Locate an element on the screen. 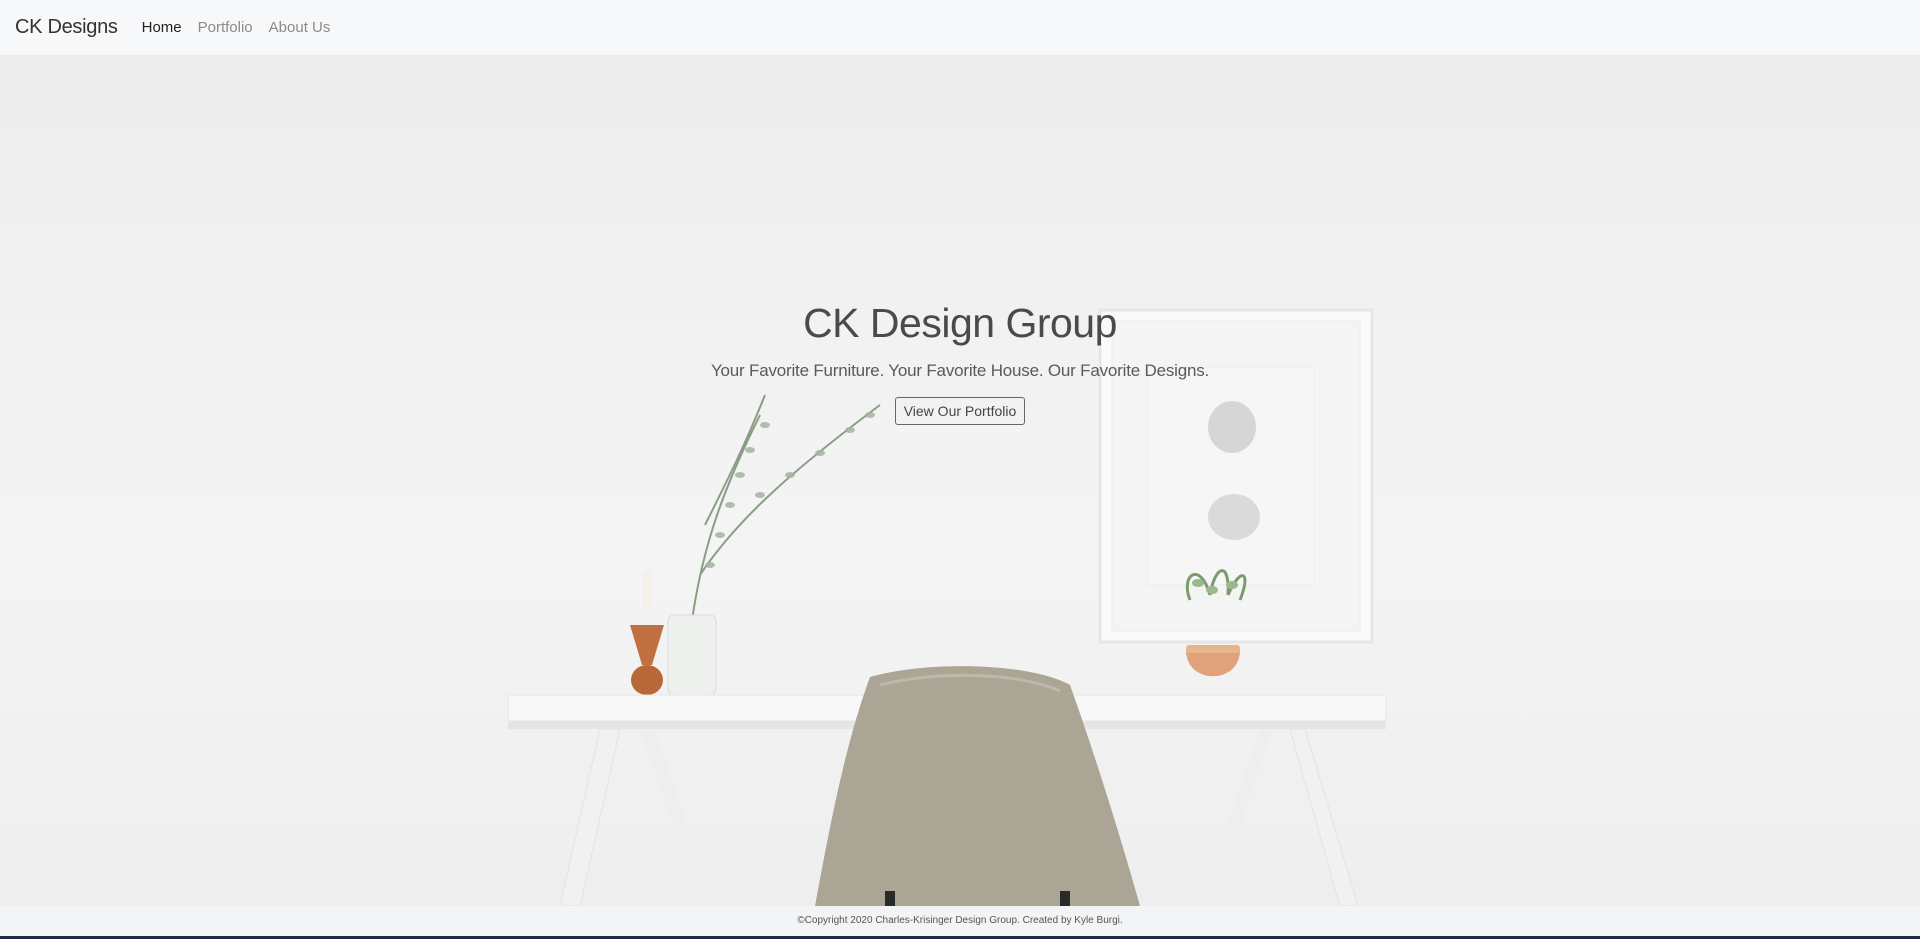  glass-jar is located at coordinates (692, 655).